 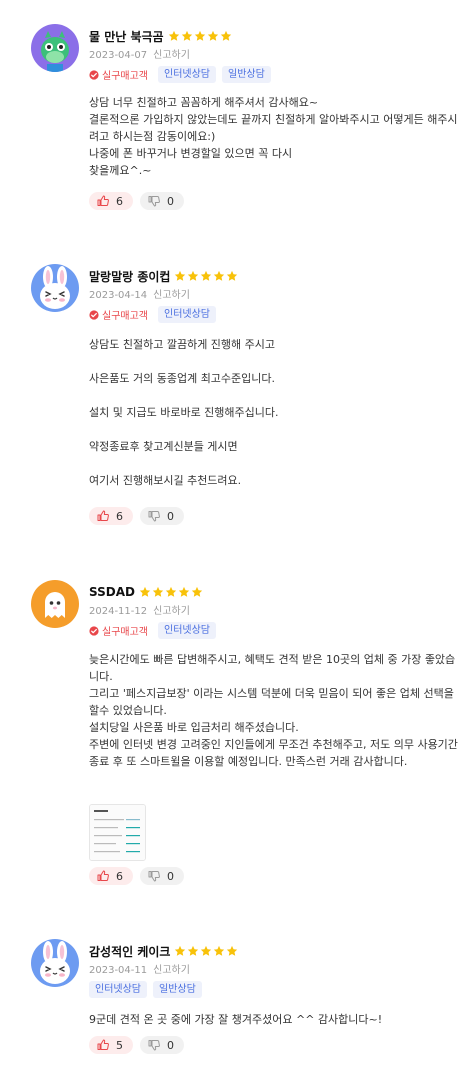 What do you see at coordinates (130, 276) in the screenshot?
I see `reviewer-name: 말랑말랑 종이컵` at bounding box center [130, 276].